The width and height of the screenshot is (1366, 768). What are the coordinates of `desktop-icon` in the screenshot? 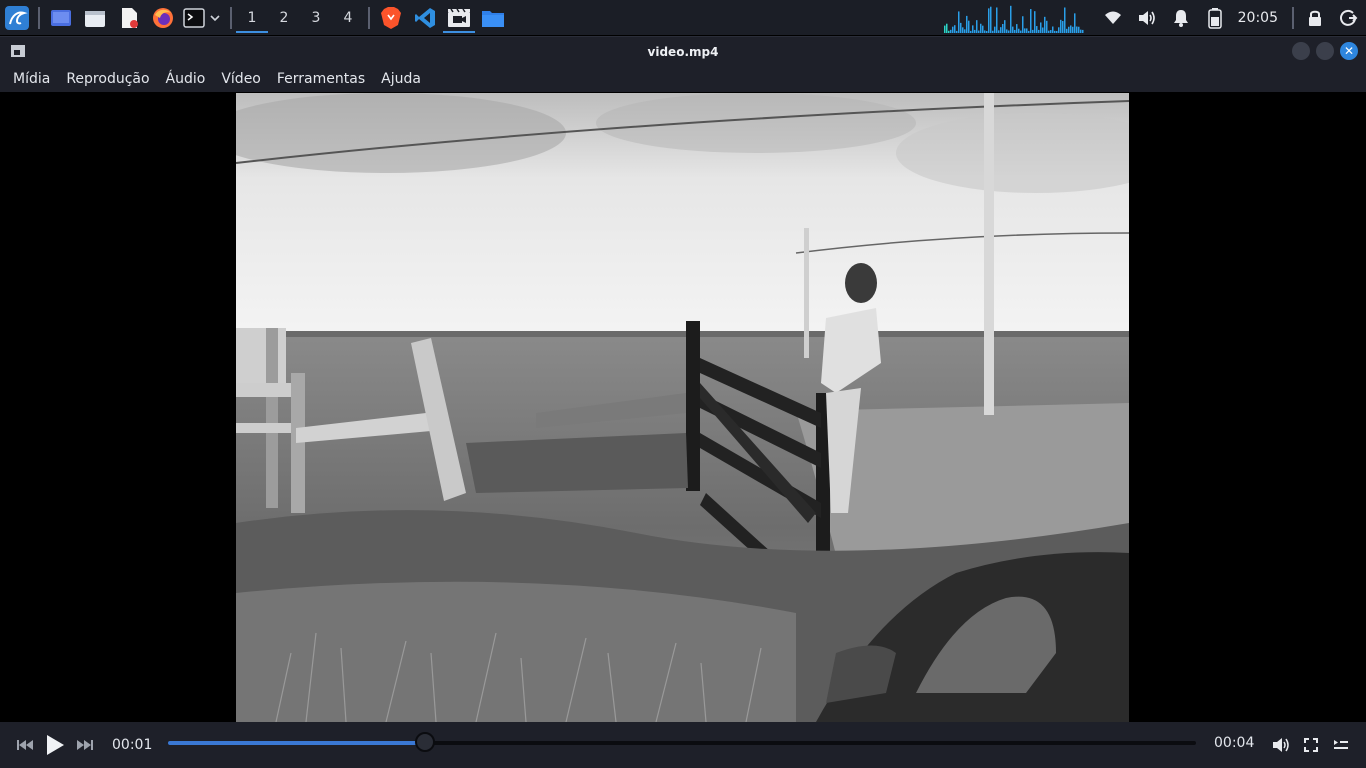 It's located at (61, 17).